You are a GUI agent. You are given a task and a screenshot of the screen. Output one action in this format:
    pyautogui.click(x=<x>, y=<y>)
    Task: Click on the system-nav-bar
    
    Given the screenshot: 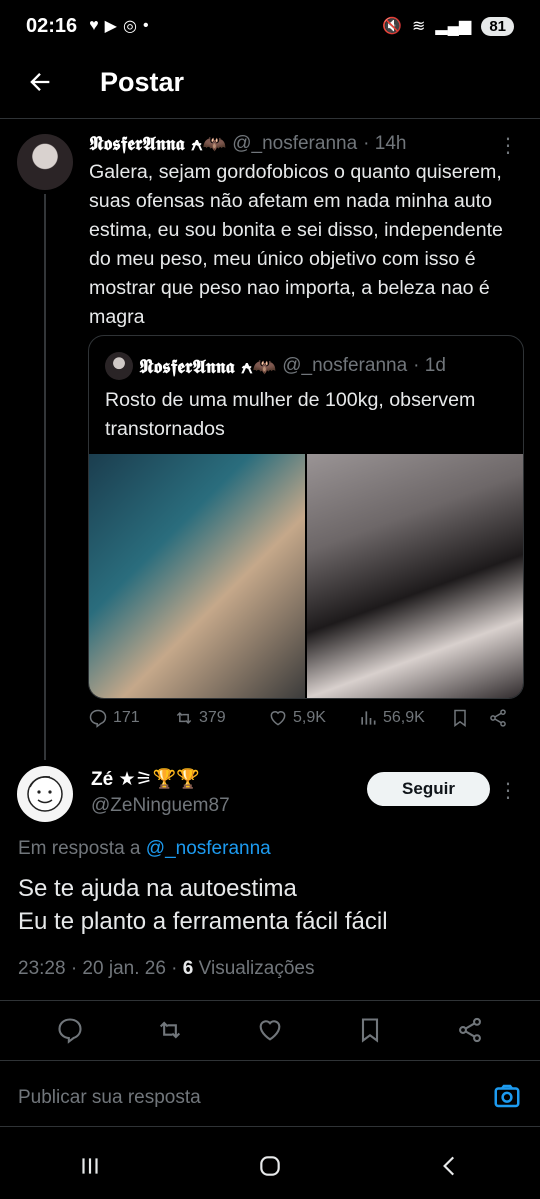 What is the action you would take?
    pyautogui.click(x=270, y=1168)
    